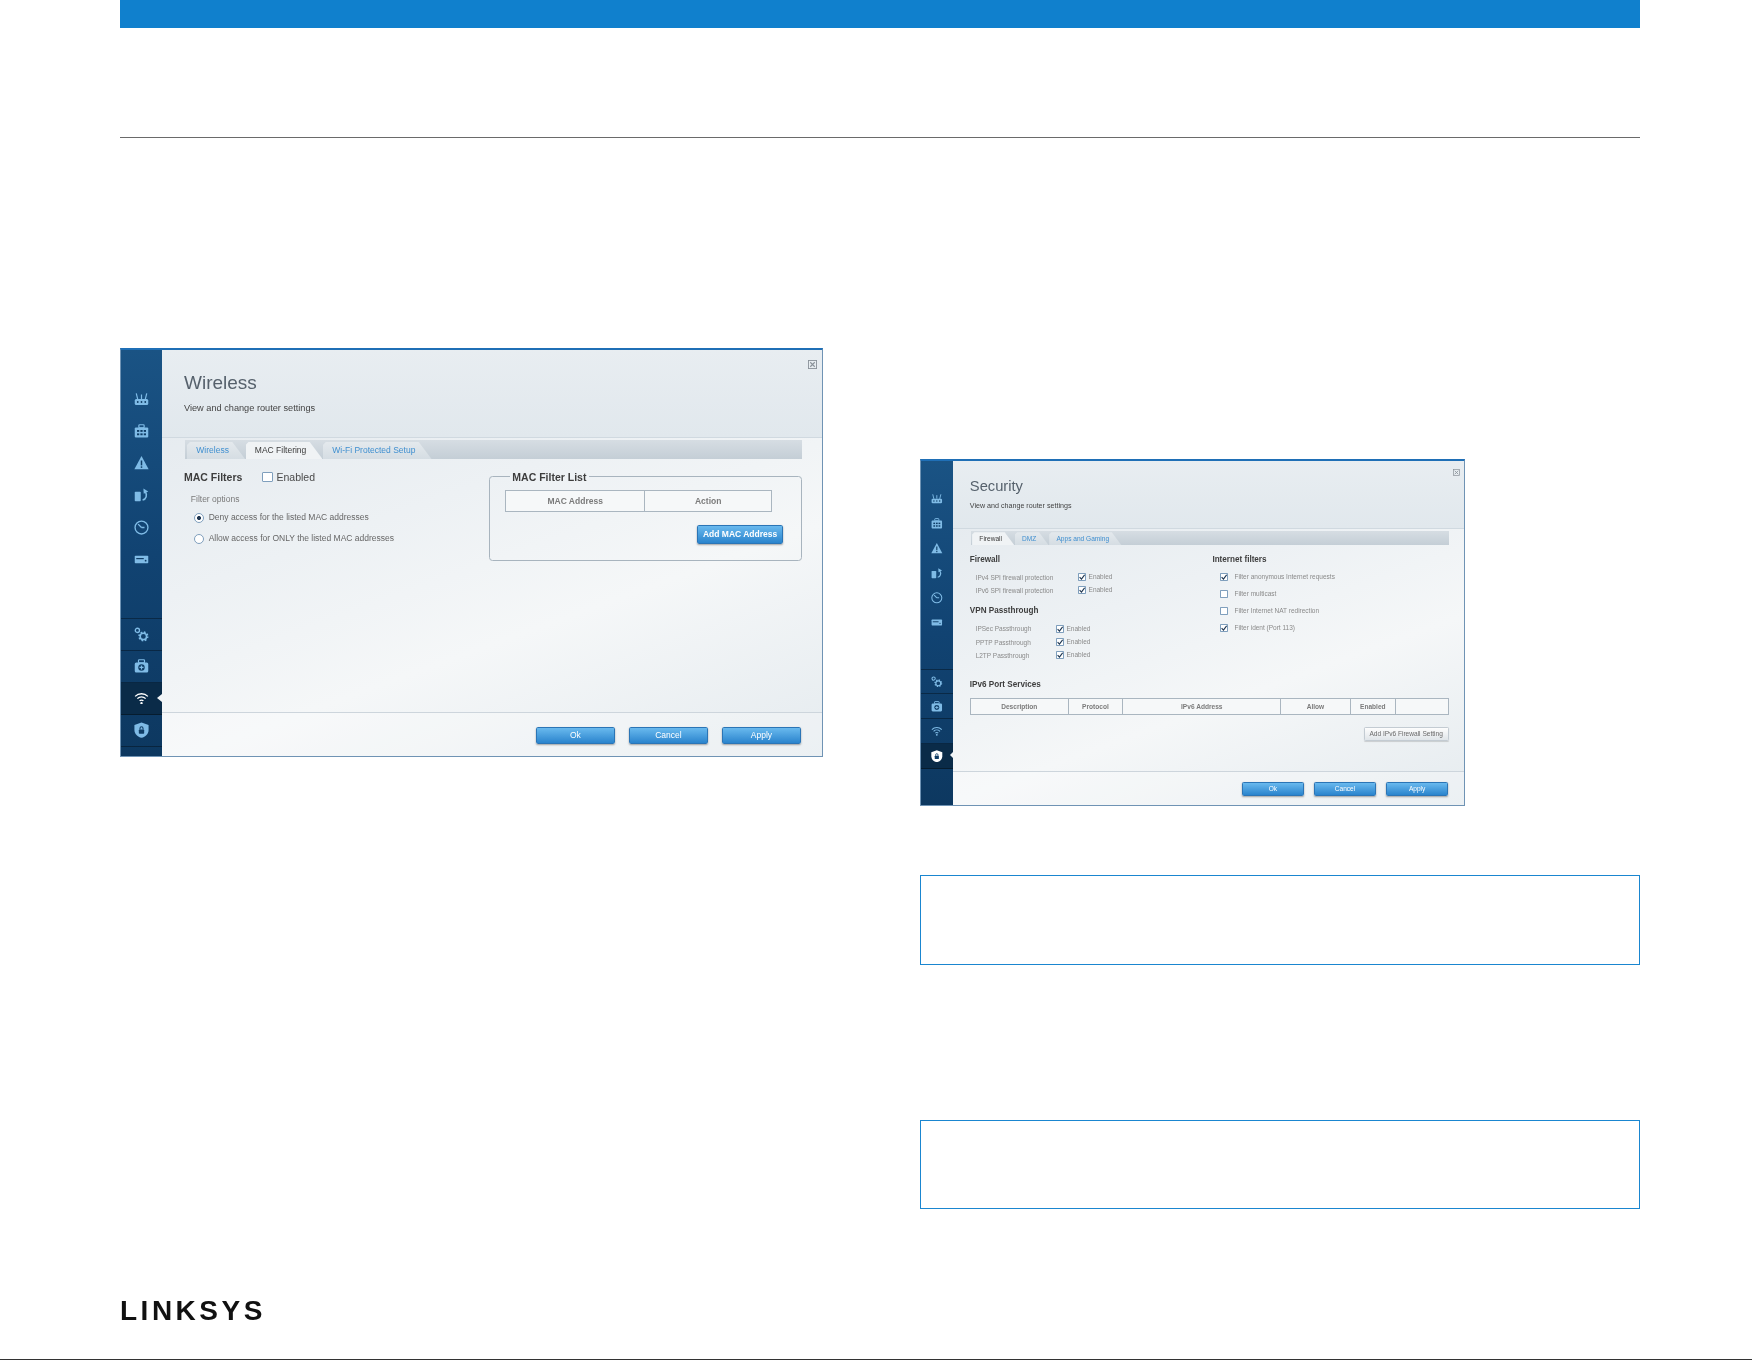 This screenshot has width=1761, height=1361. I want to click on column-header: Action, so click(707, 501).